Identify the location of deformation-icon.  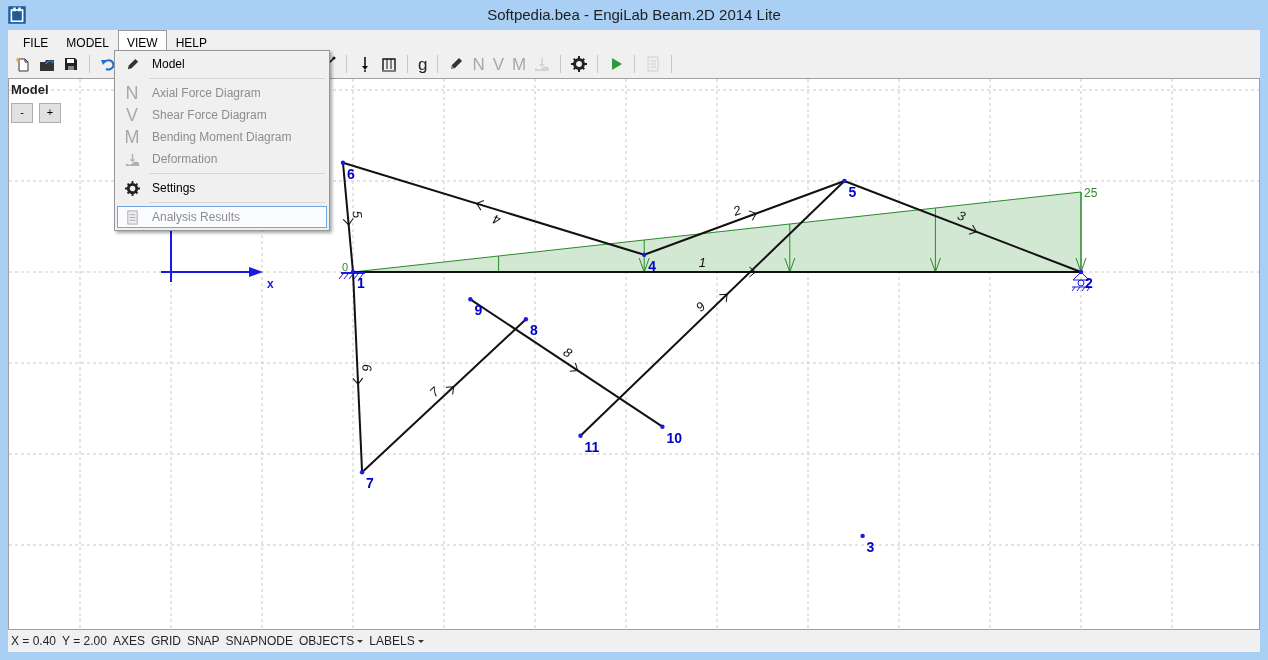
(132, 159).